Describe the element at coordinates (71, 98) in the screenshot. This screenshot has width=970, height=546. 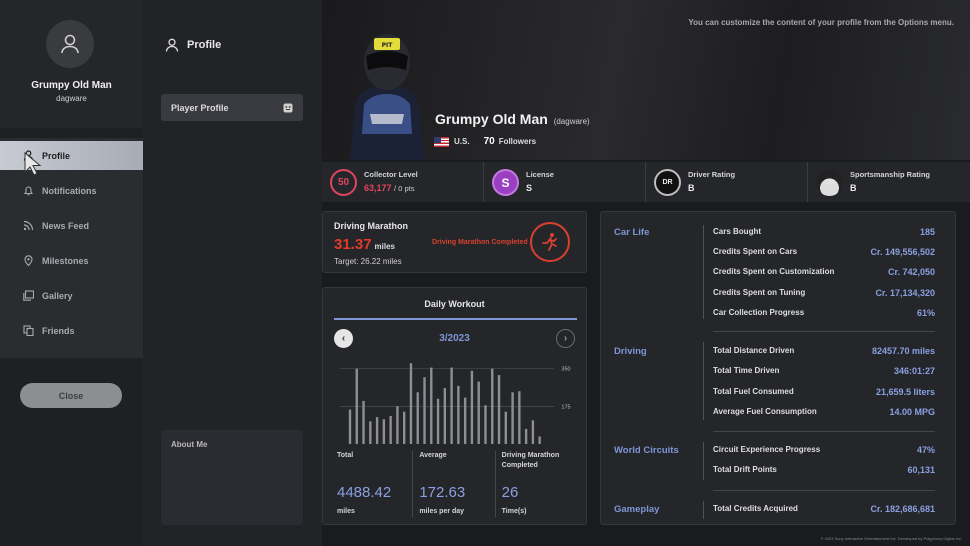
I see `user-handle: dagware` at that location.